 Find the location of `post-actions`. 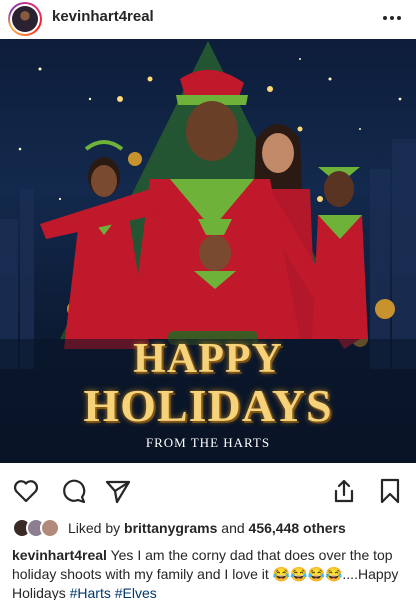

post-actions is located at coordinates (208, 491).